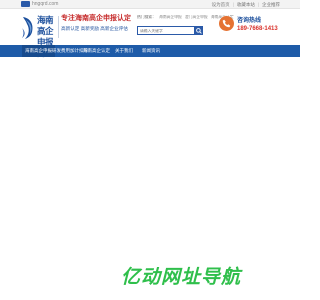  Describe the element at coordinates (124, 51) in the screenshot. I see `nav-item-about-us: 关于我们` at that location.